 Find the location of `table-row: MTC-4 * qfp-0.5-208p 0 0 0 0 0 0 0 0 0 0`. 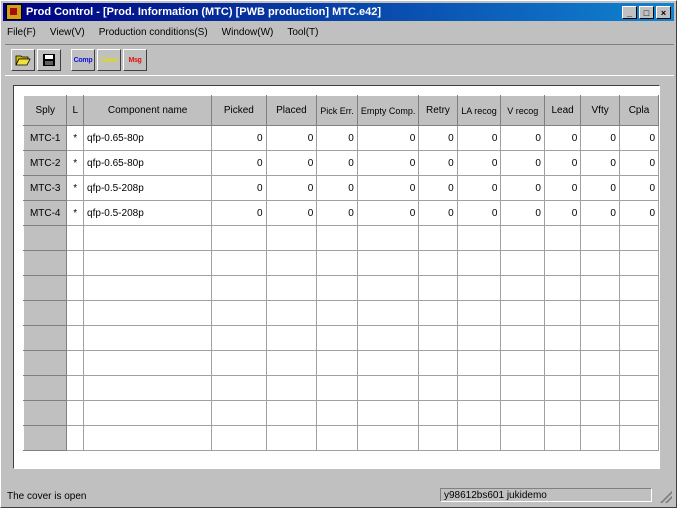

table-row: MTC-4 * qfp-0.5-208p 0 0 0 0 0 0 0 0 0 0 is located at coordinates (340, 213).